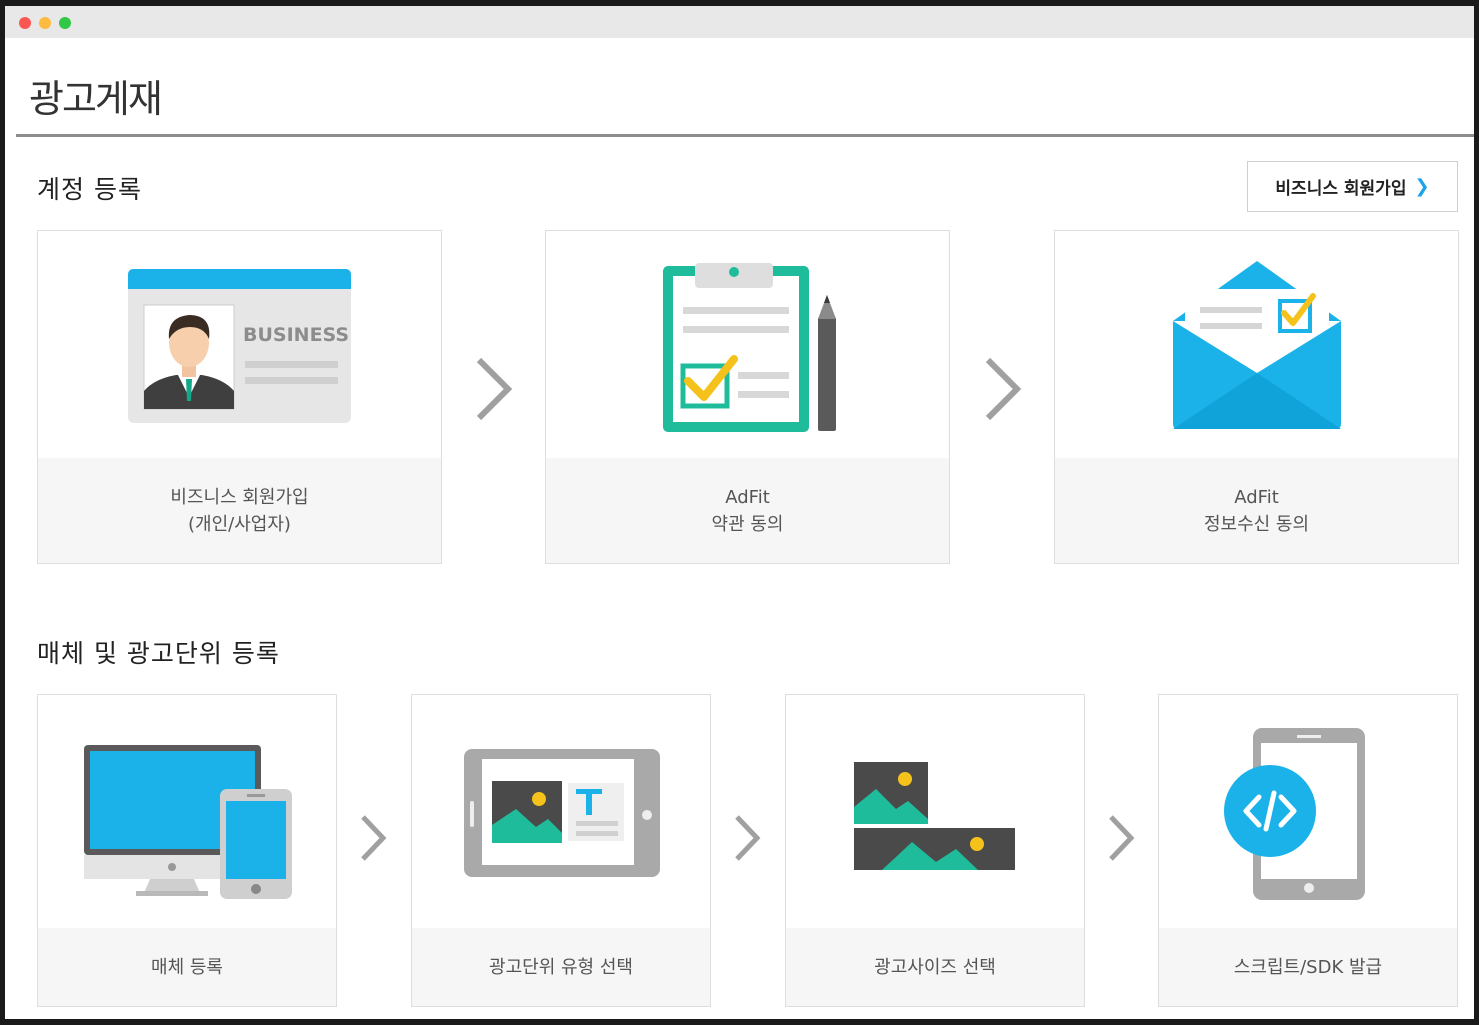 The image size is (1479, 1025). I want to click on envelope-check-icon, so click(1257, 345).